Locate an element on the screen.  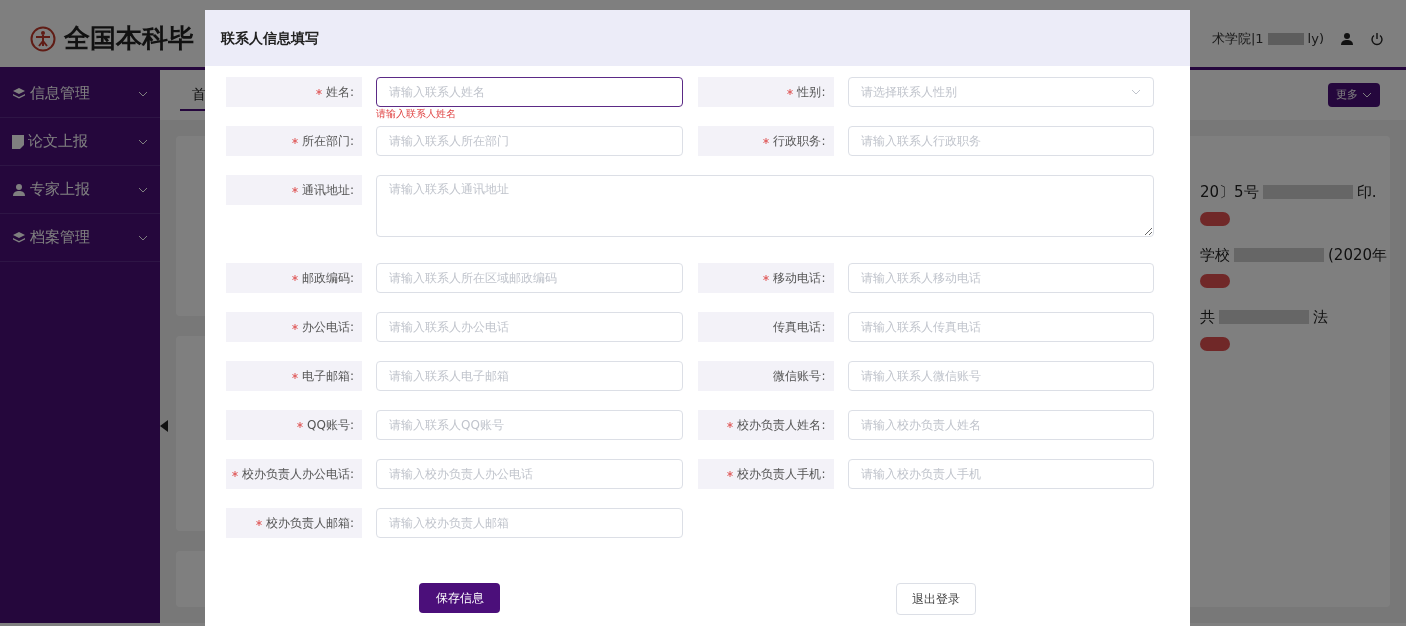
field-label: 姓名: is located at coordinates (339, 92).